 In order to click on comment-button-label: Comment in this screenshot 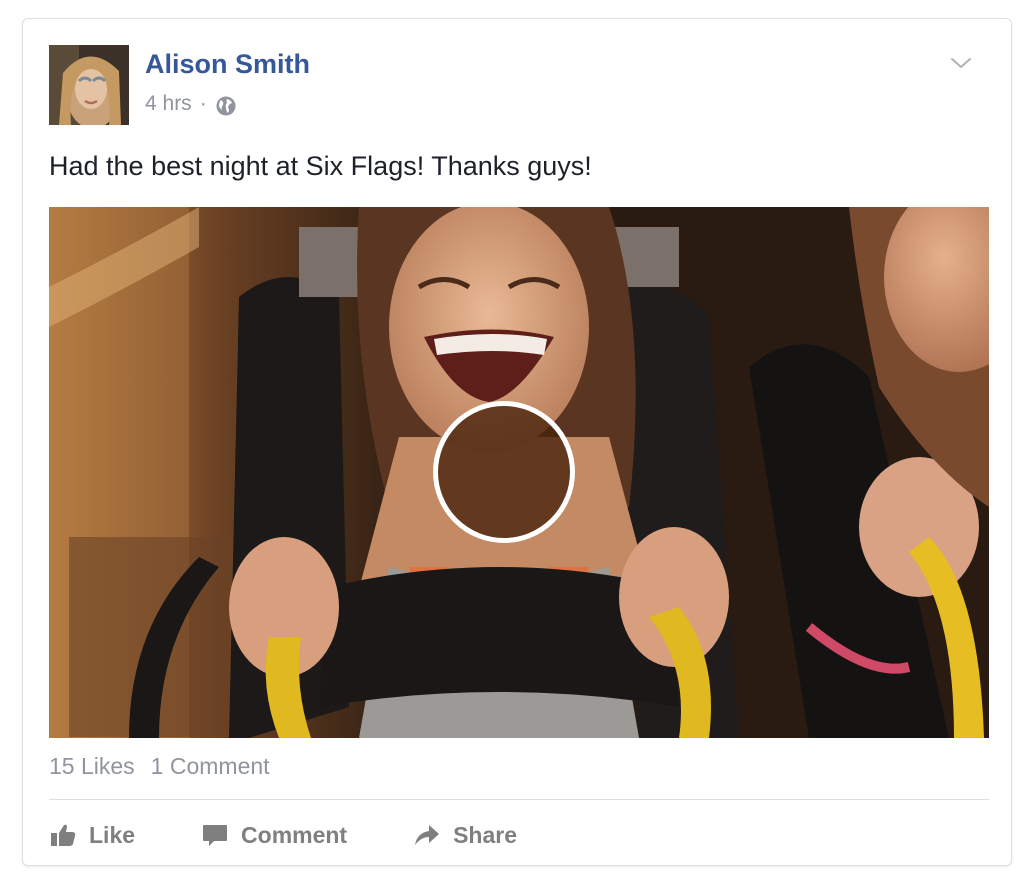, I will do `click(294, 834)`.